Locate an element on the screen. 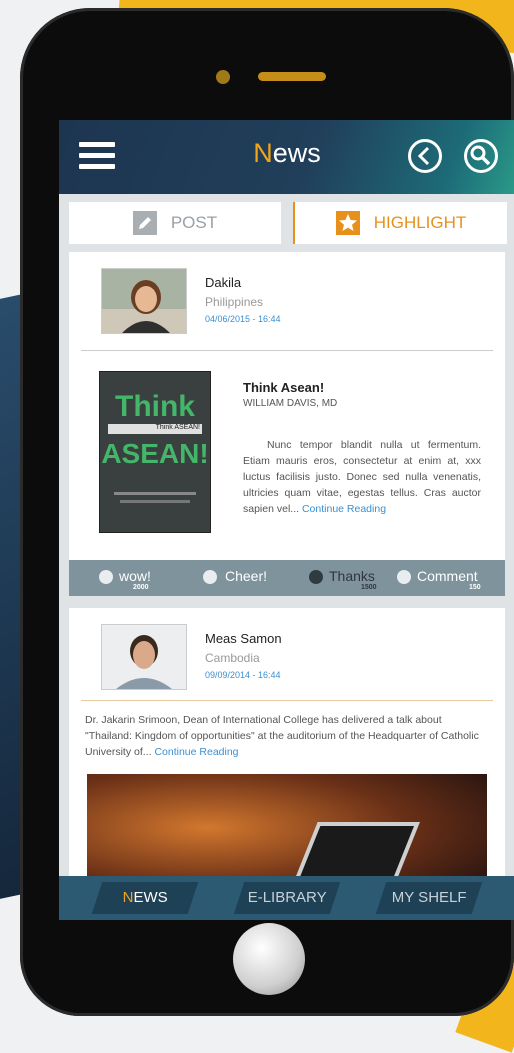 This screenshot has height=1053, width=514. pencil-icon is located at coordinates (144, 223).